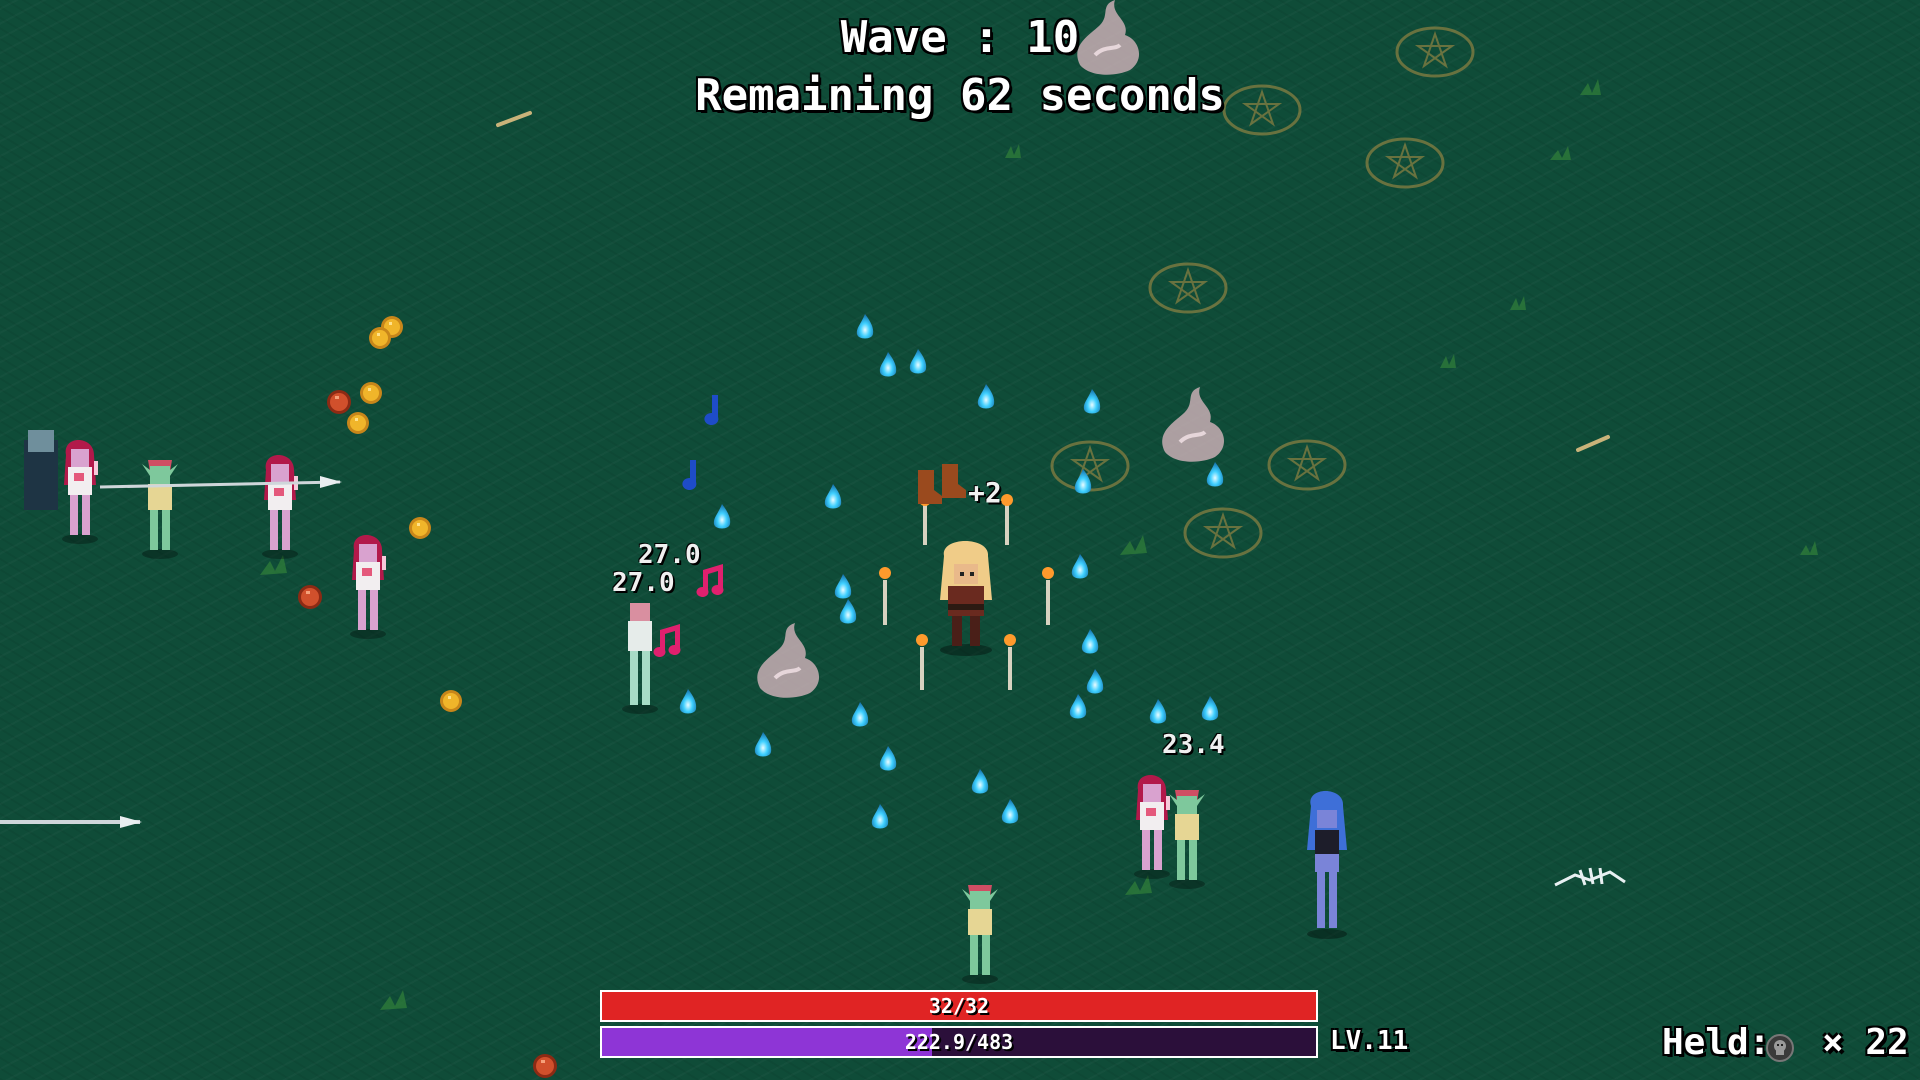 The image size is (1920, 1080). I want to click on skull-coin-icon, so click(1780, 1048).